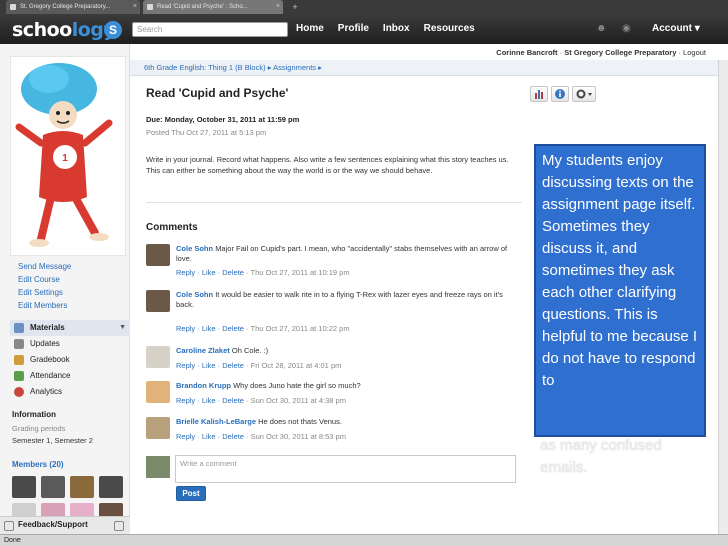 Image resolution: width=728 pixels, height=546 pixels. Describe the element at coordinates (294, 436) in the screenshot. I see `comment-date: · Sun Oct 30, 2011 at 8:53 pm` at that location.